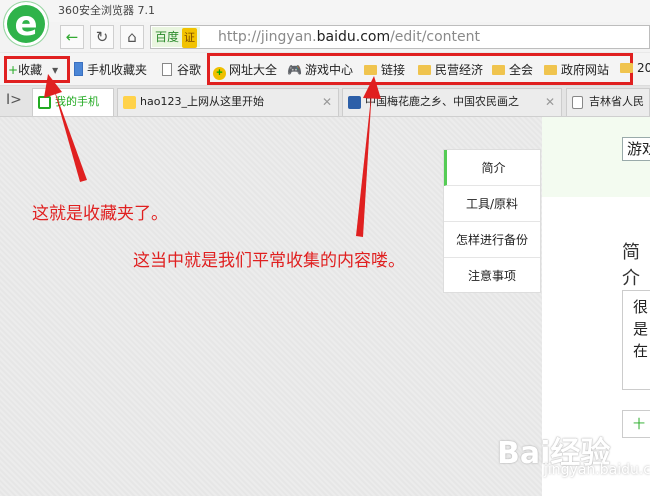  I want to click on annotation-favorites: 这就是收藏夹了。, so click(100, 214).